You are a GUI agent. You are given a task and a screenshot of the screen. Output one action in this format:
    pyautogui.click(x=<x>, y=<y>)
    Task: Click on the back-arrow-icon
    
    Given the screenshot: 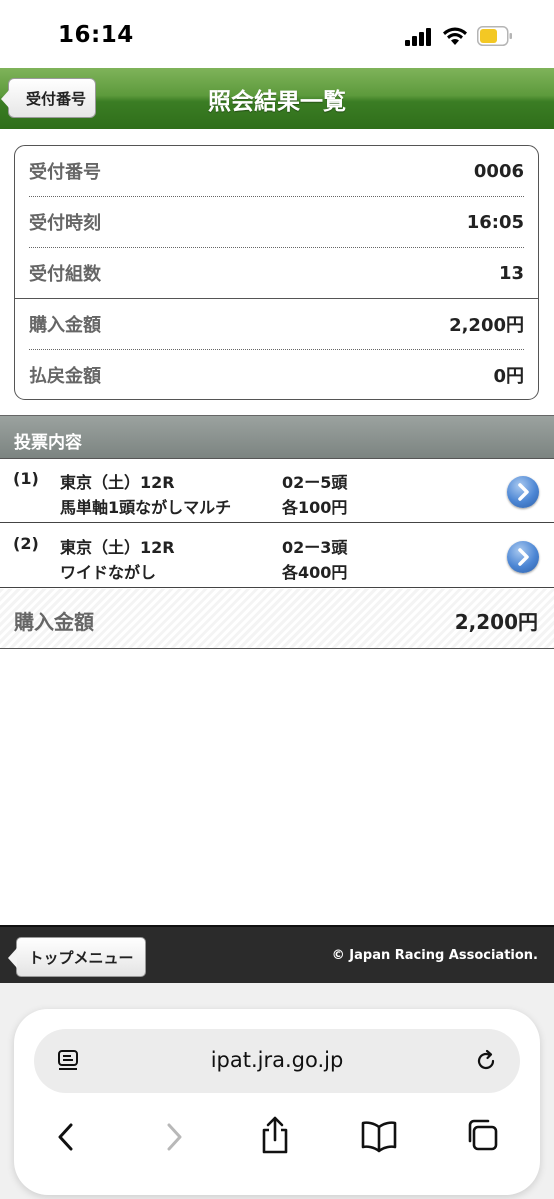 What is the action you would take?
    pyautogui.click(x=66, y=1137)
    